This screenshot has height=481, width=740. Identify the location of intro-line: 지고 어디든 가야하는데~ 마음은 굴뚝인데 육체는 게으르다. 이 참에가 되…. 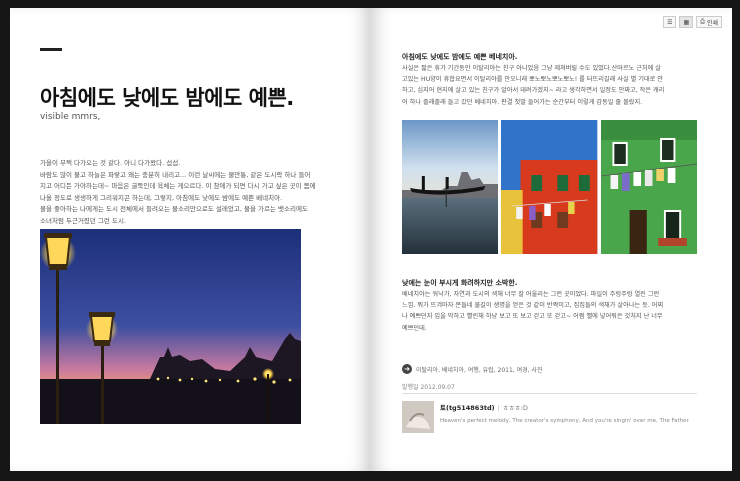
(178, 186).